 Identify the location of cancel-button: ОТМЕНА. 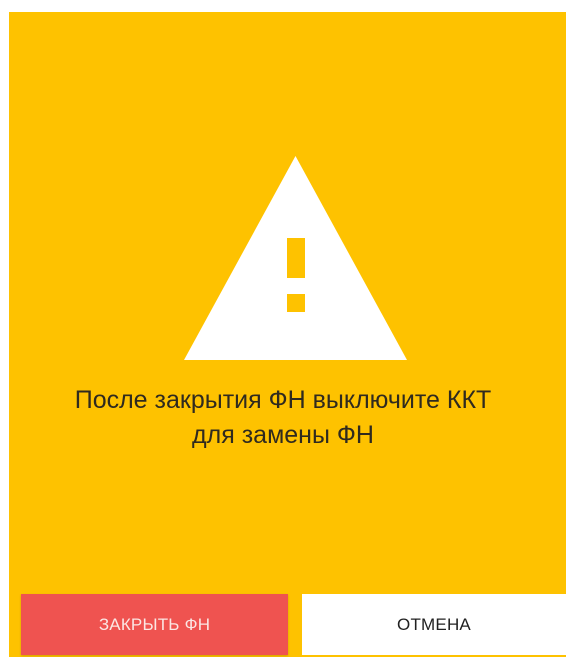
(434, 624).